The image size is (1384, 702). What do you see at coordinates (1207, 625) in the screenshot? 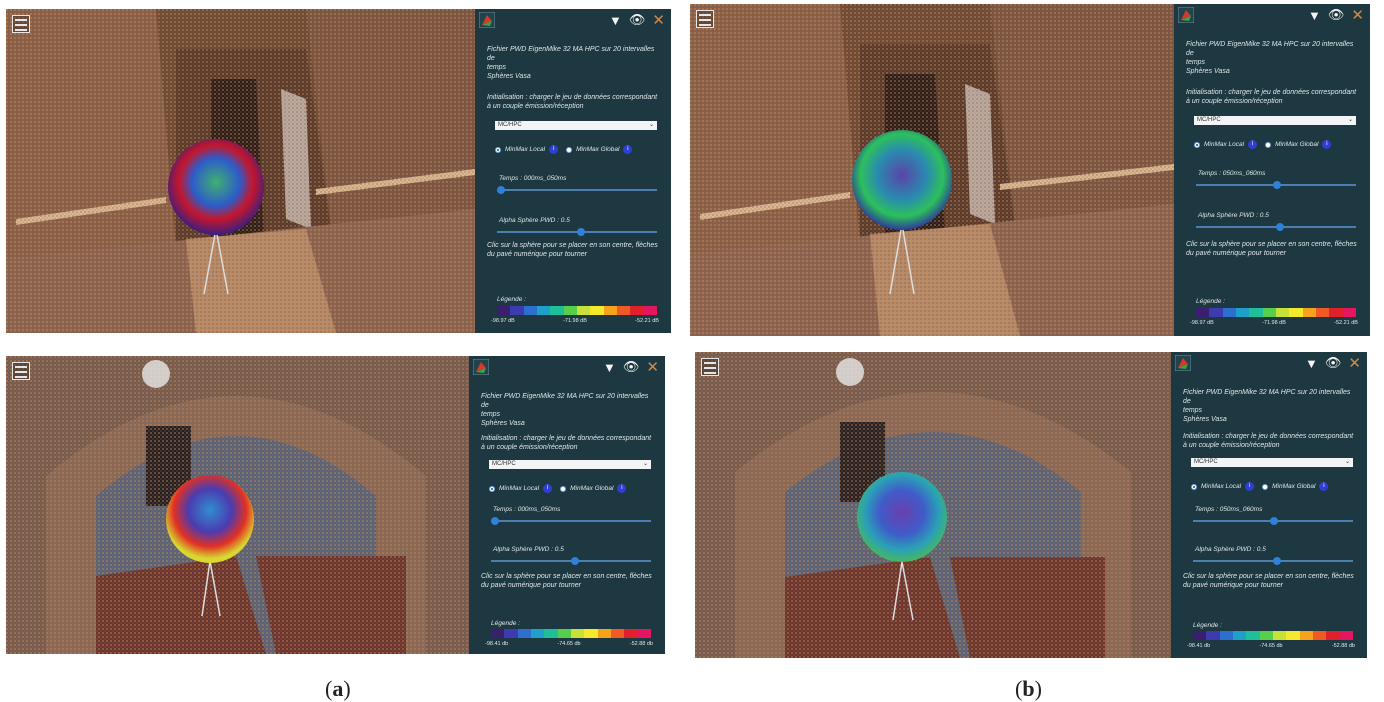
I see `legend-label: Légende :` at bounding box center [1207, 625].